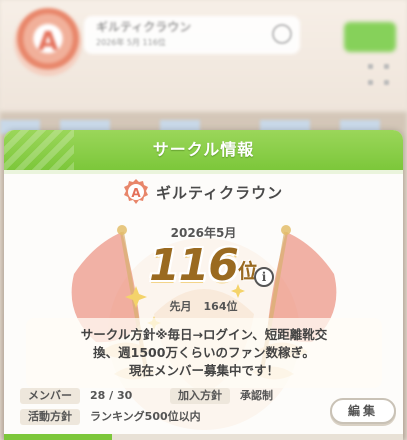 This screenshot has height=440, width=407. I want to click on background-info-icon, so click(282, 34).